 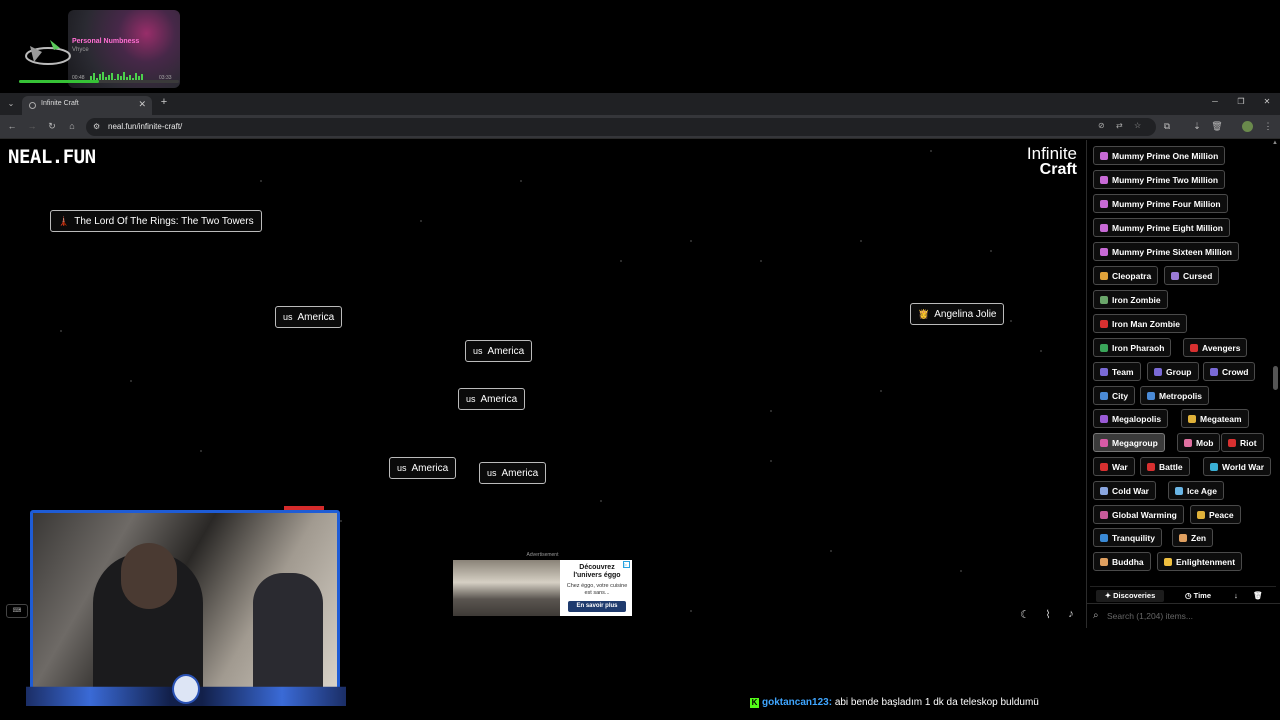 I want to click on sidebar-item: City, so click(x=1114, y=395).